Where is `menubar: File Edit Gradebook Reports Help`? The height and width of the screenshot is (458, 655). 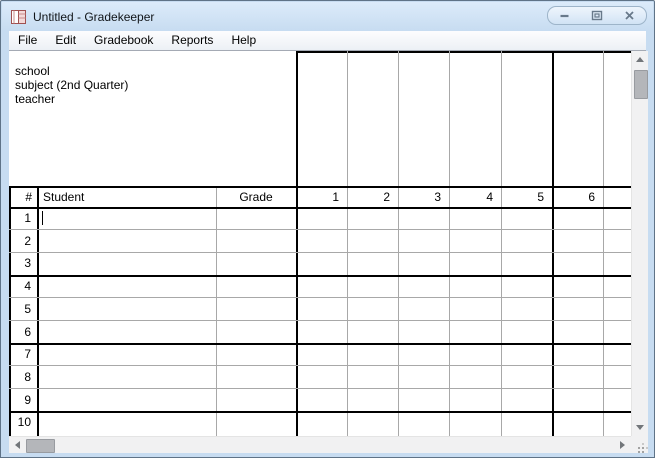 menubar: File Edit Gradebook Reports Help is located at coordinates (327, 41).